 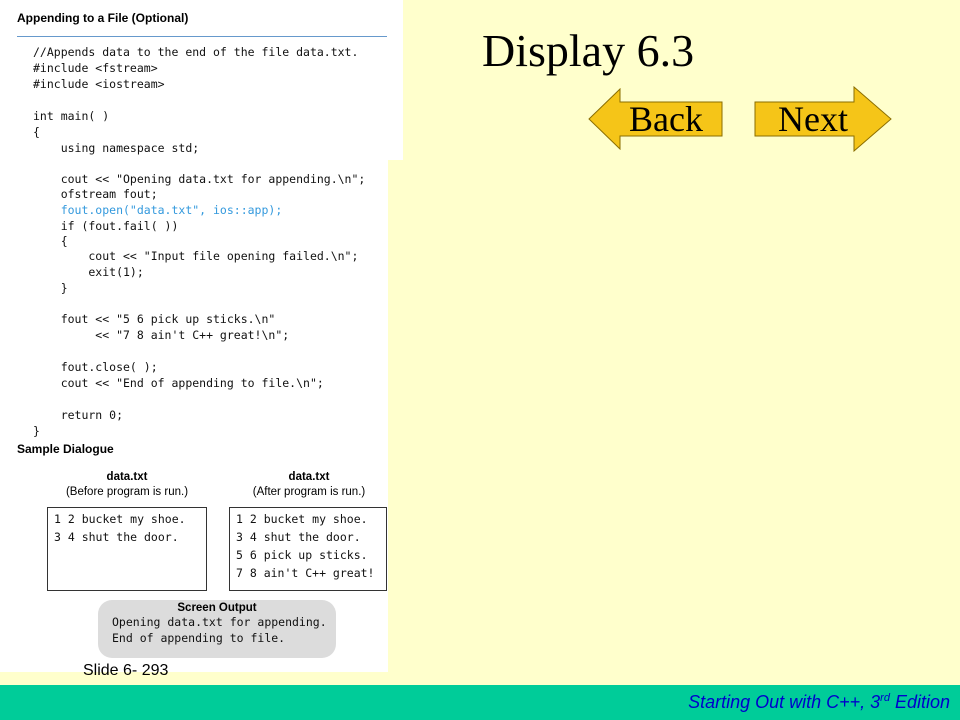 I want to click on next-button-label: Next, so click(x=813, y=119).